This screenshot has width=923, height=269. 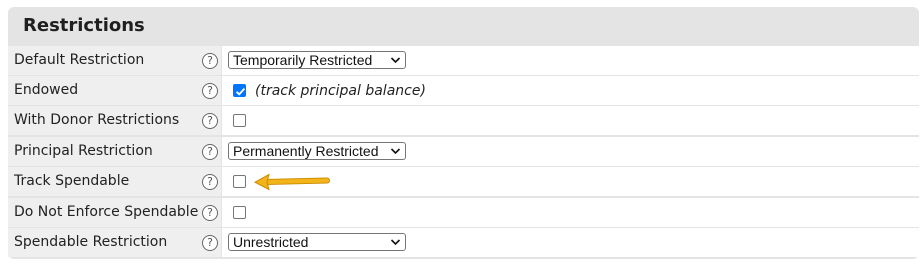 What do you see at coordinates (114, 90) in the screenshot?
I see `label-cell: Endowed ?` at bounding box center [114, 90].